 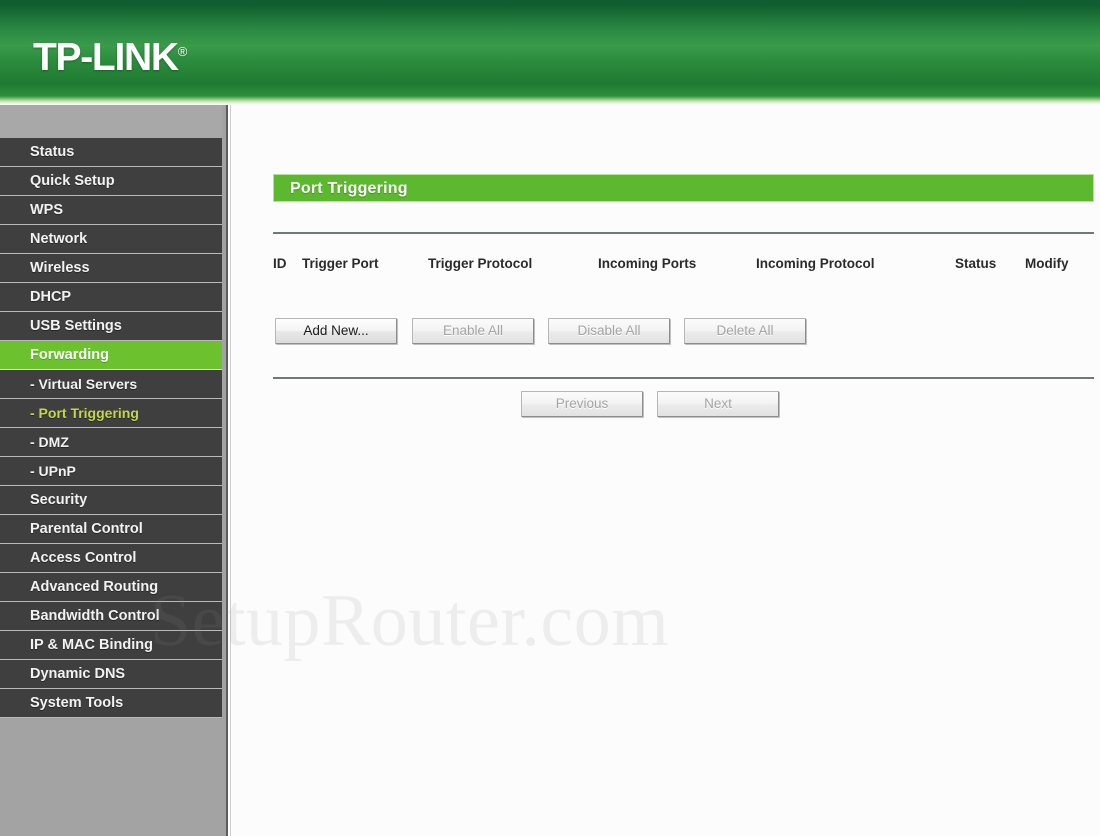 What do you see at coordinates (340, 263) in the screenshot?
I see `column-header-trigger-port: Trigger Port` at bounding box center [340, 263].